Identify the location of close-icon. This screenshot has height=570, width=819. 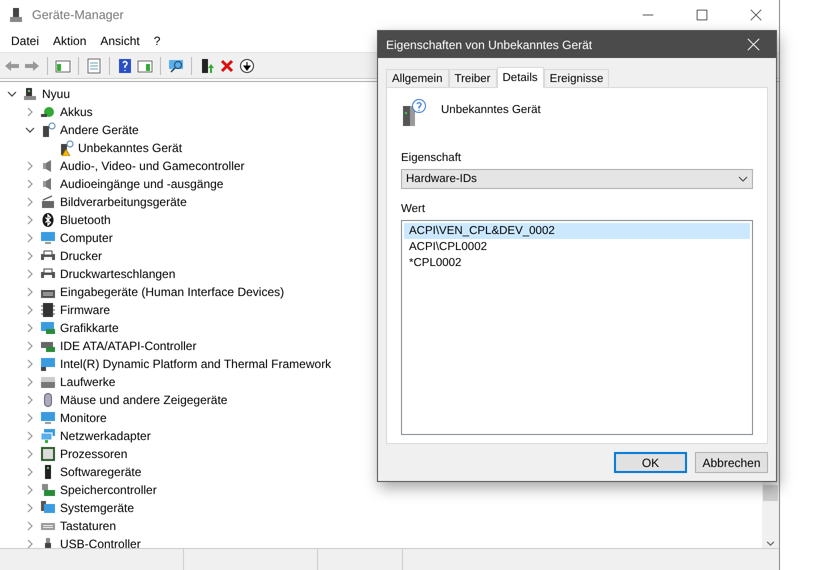
(756, 15).